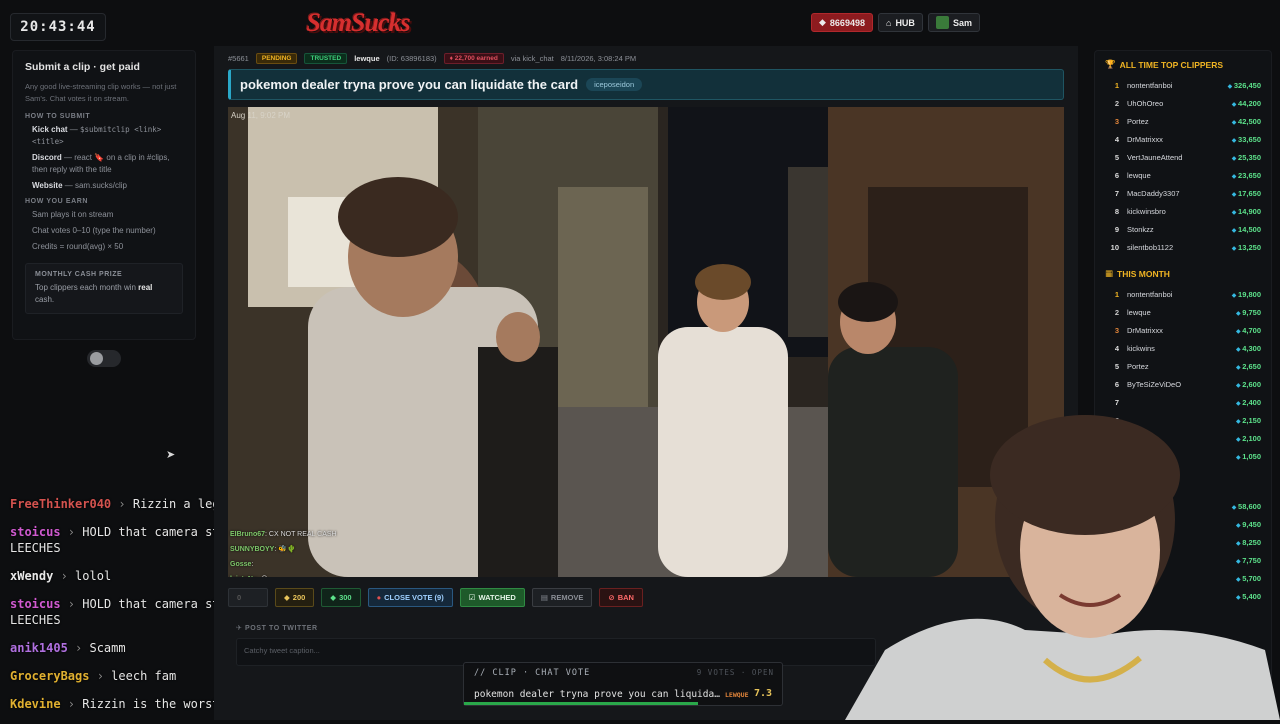 The width and height of the screenshot is (1280, 724). Describe the element at coordinates (1116, 294) in the screenshot. I see `rank: 1` at that location.